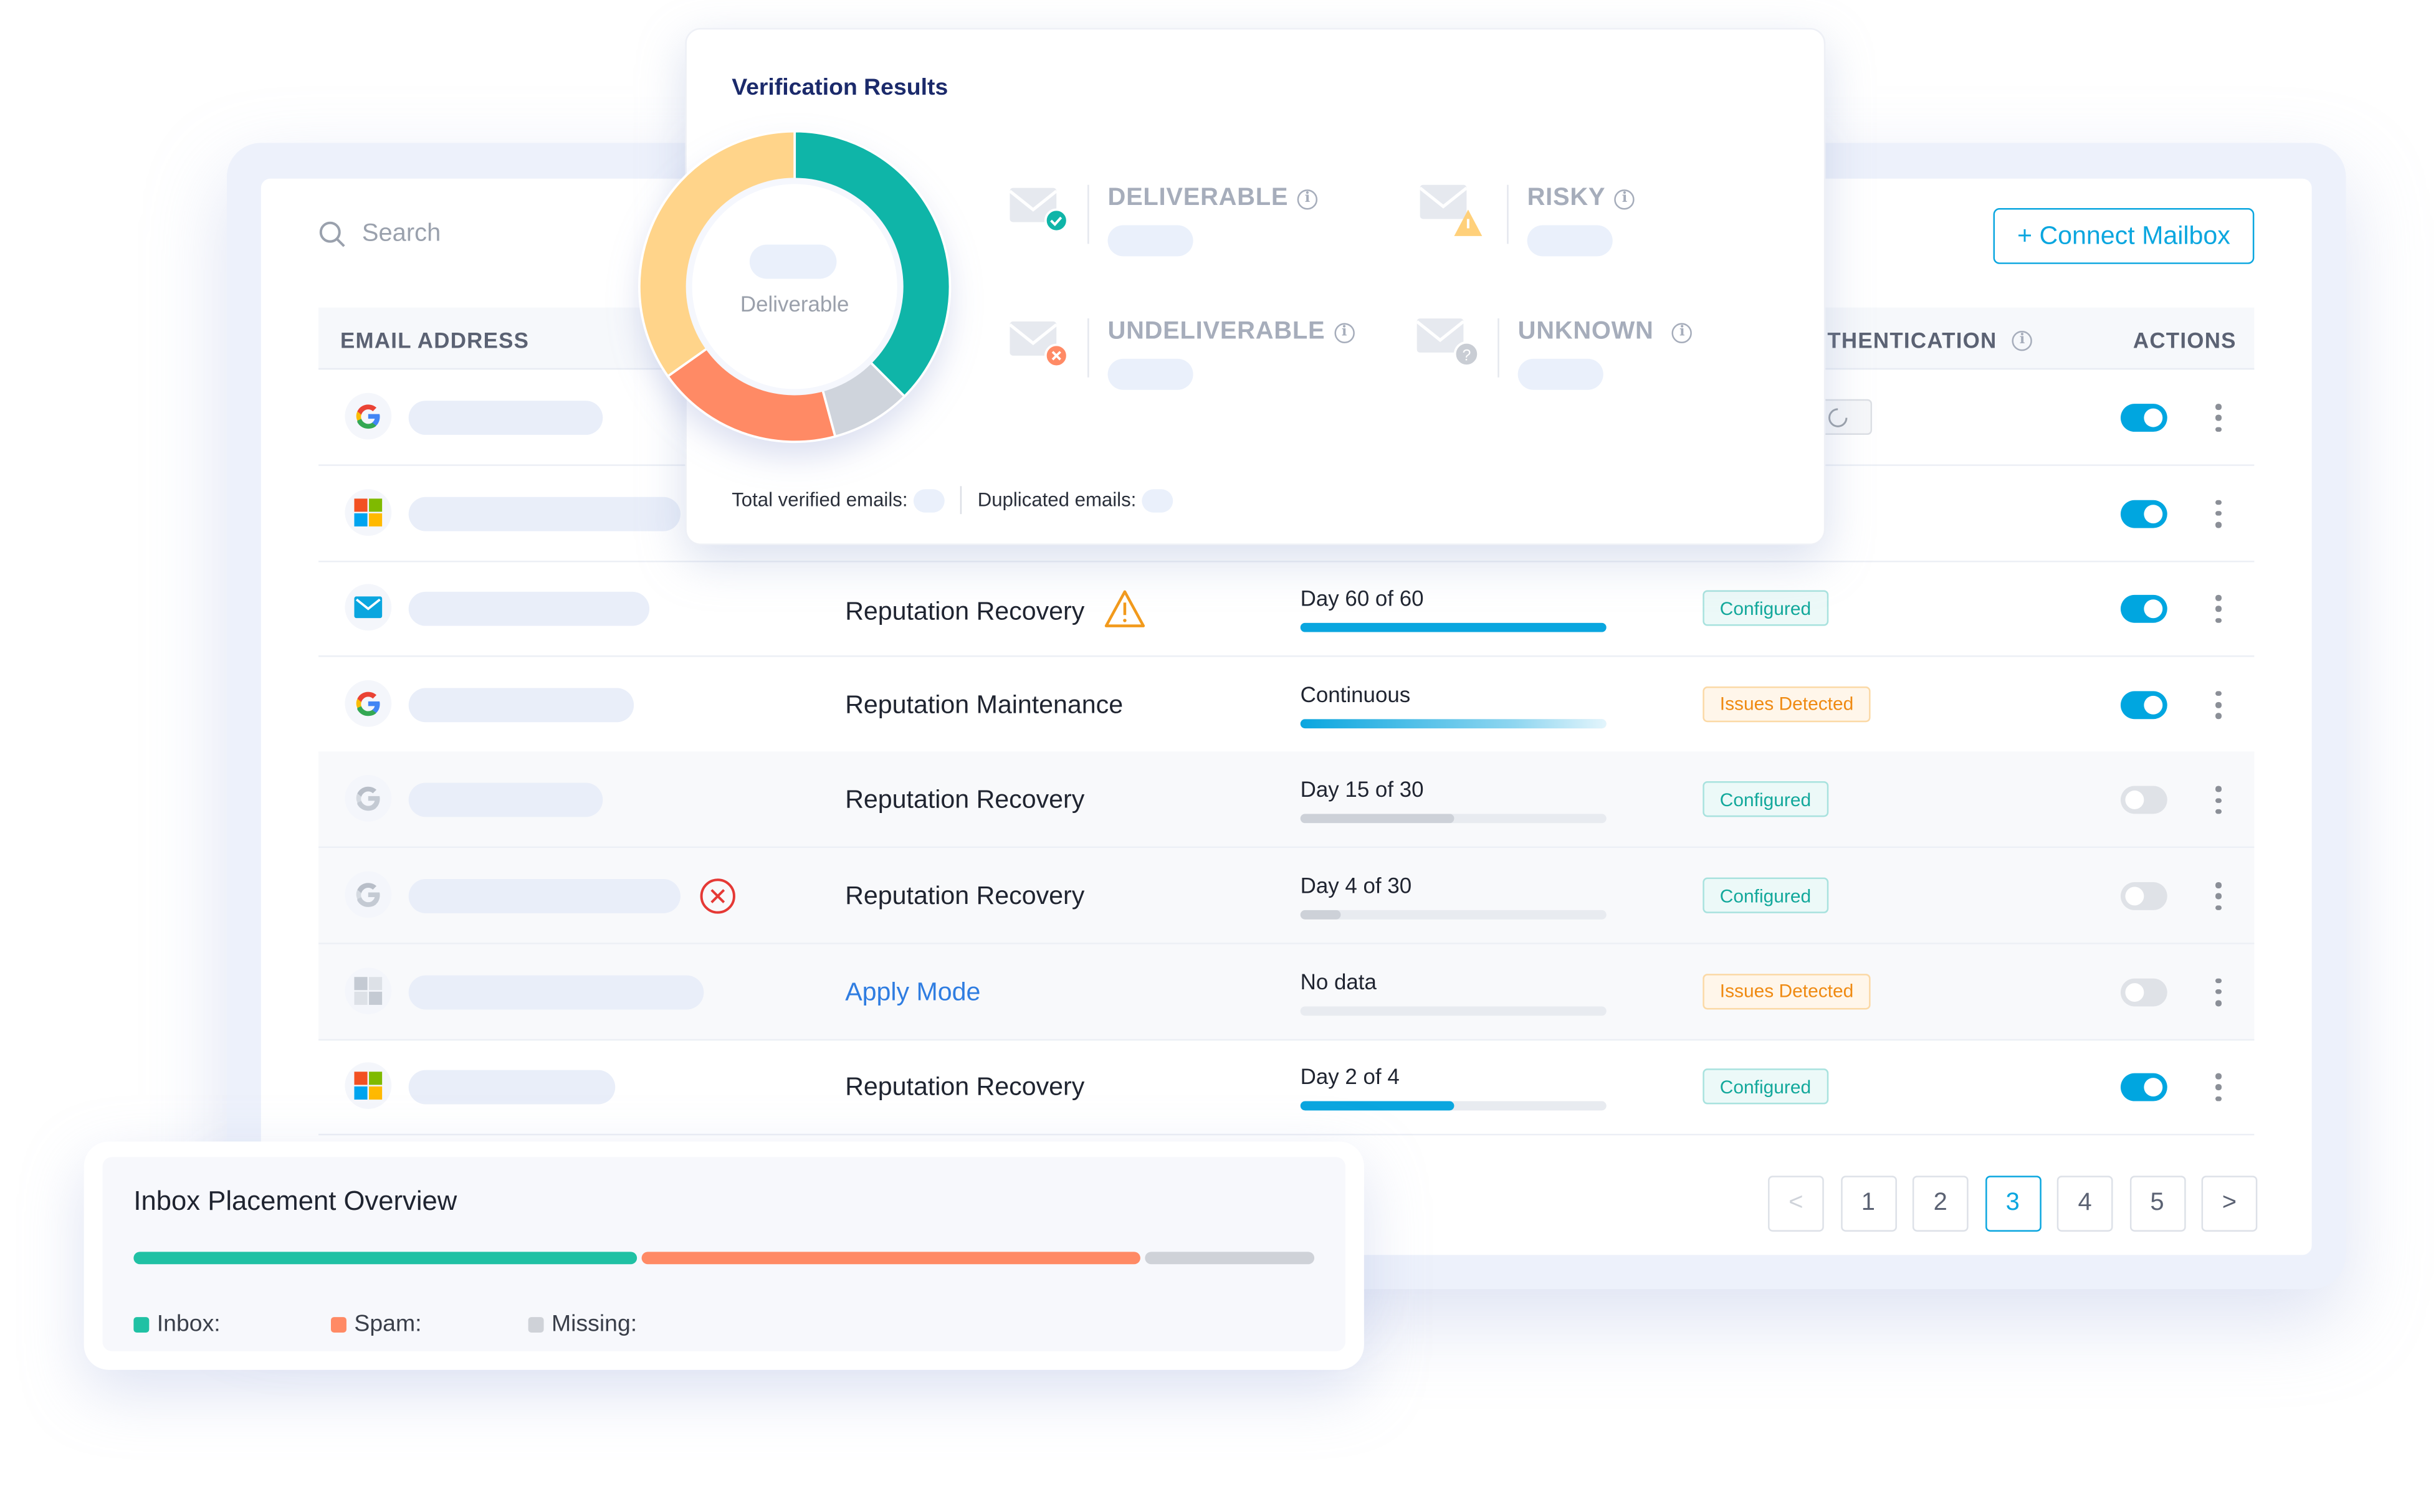 The height and width of the screenshot is (1512, 2436). What do you see at coordinates (401, 234) in the screenshot?
I see `search-placeholder: Search` at bounding box center [401, 234].